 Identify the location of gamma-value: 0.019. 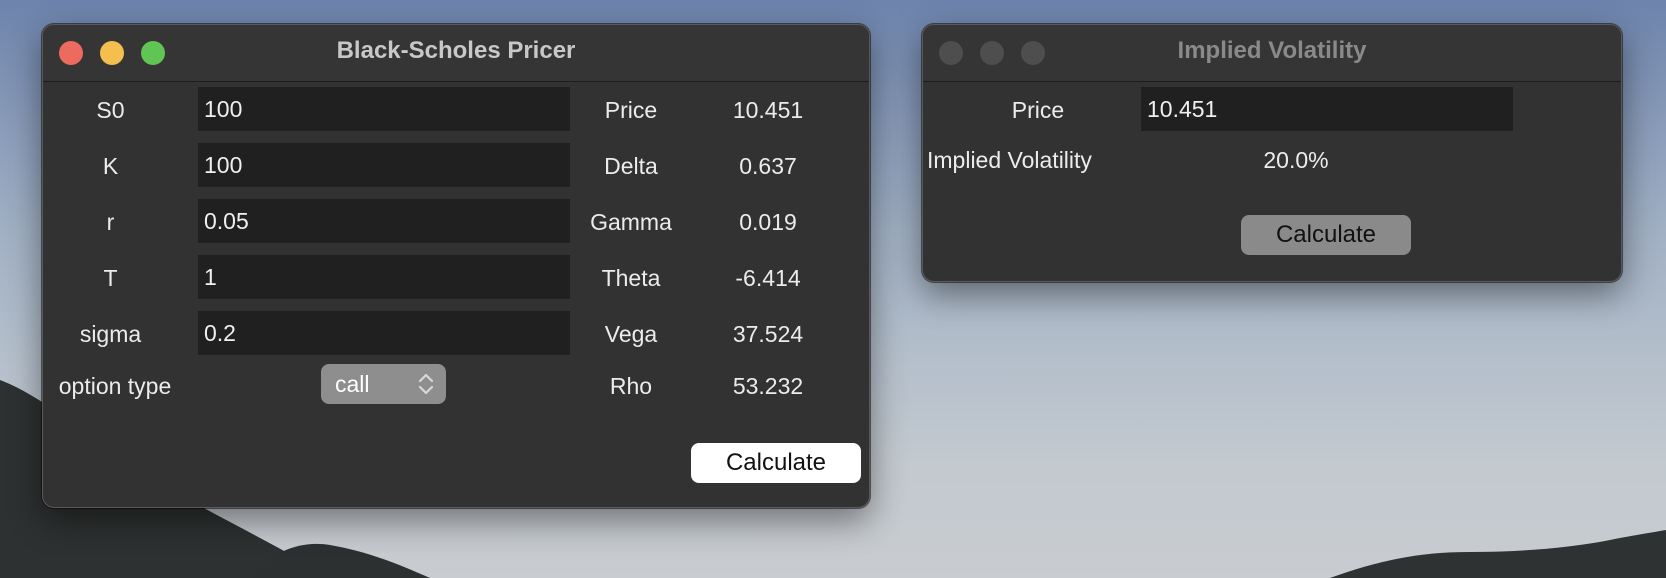
(768, 222).